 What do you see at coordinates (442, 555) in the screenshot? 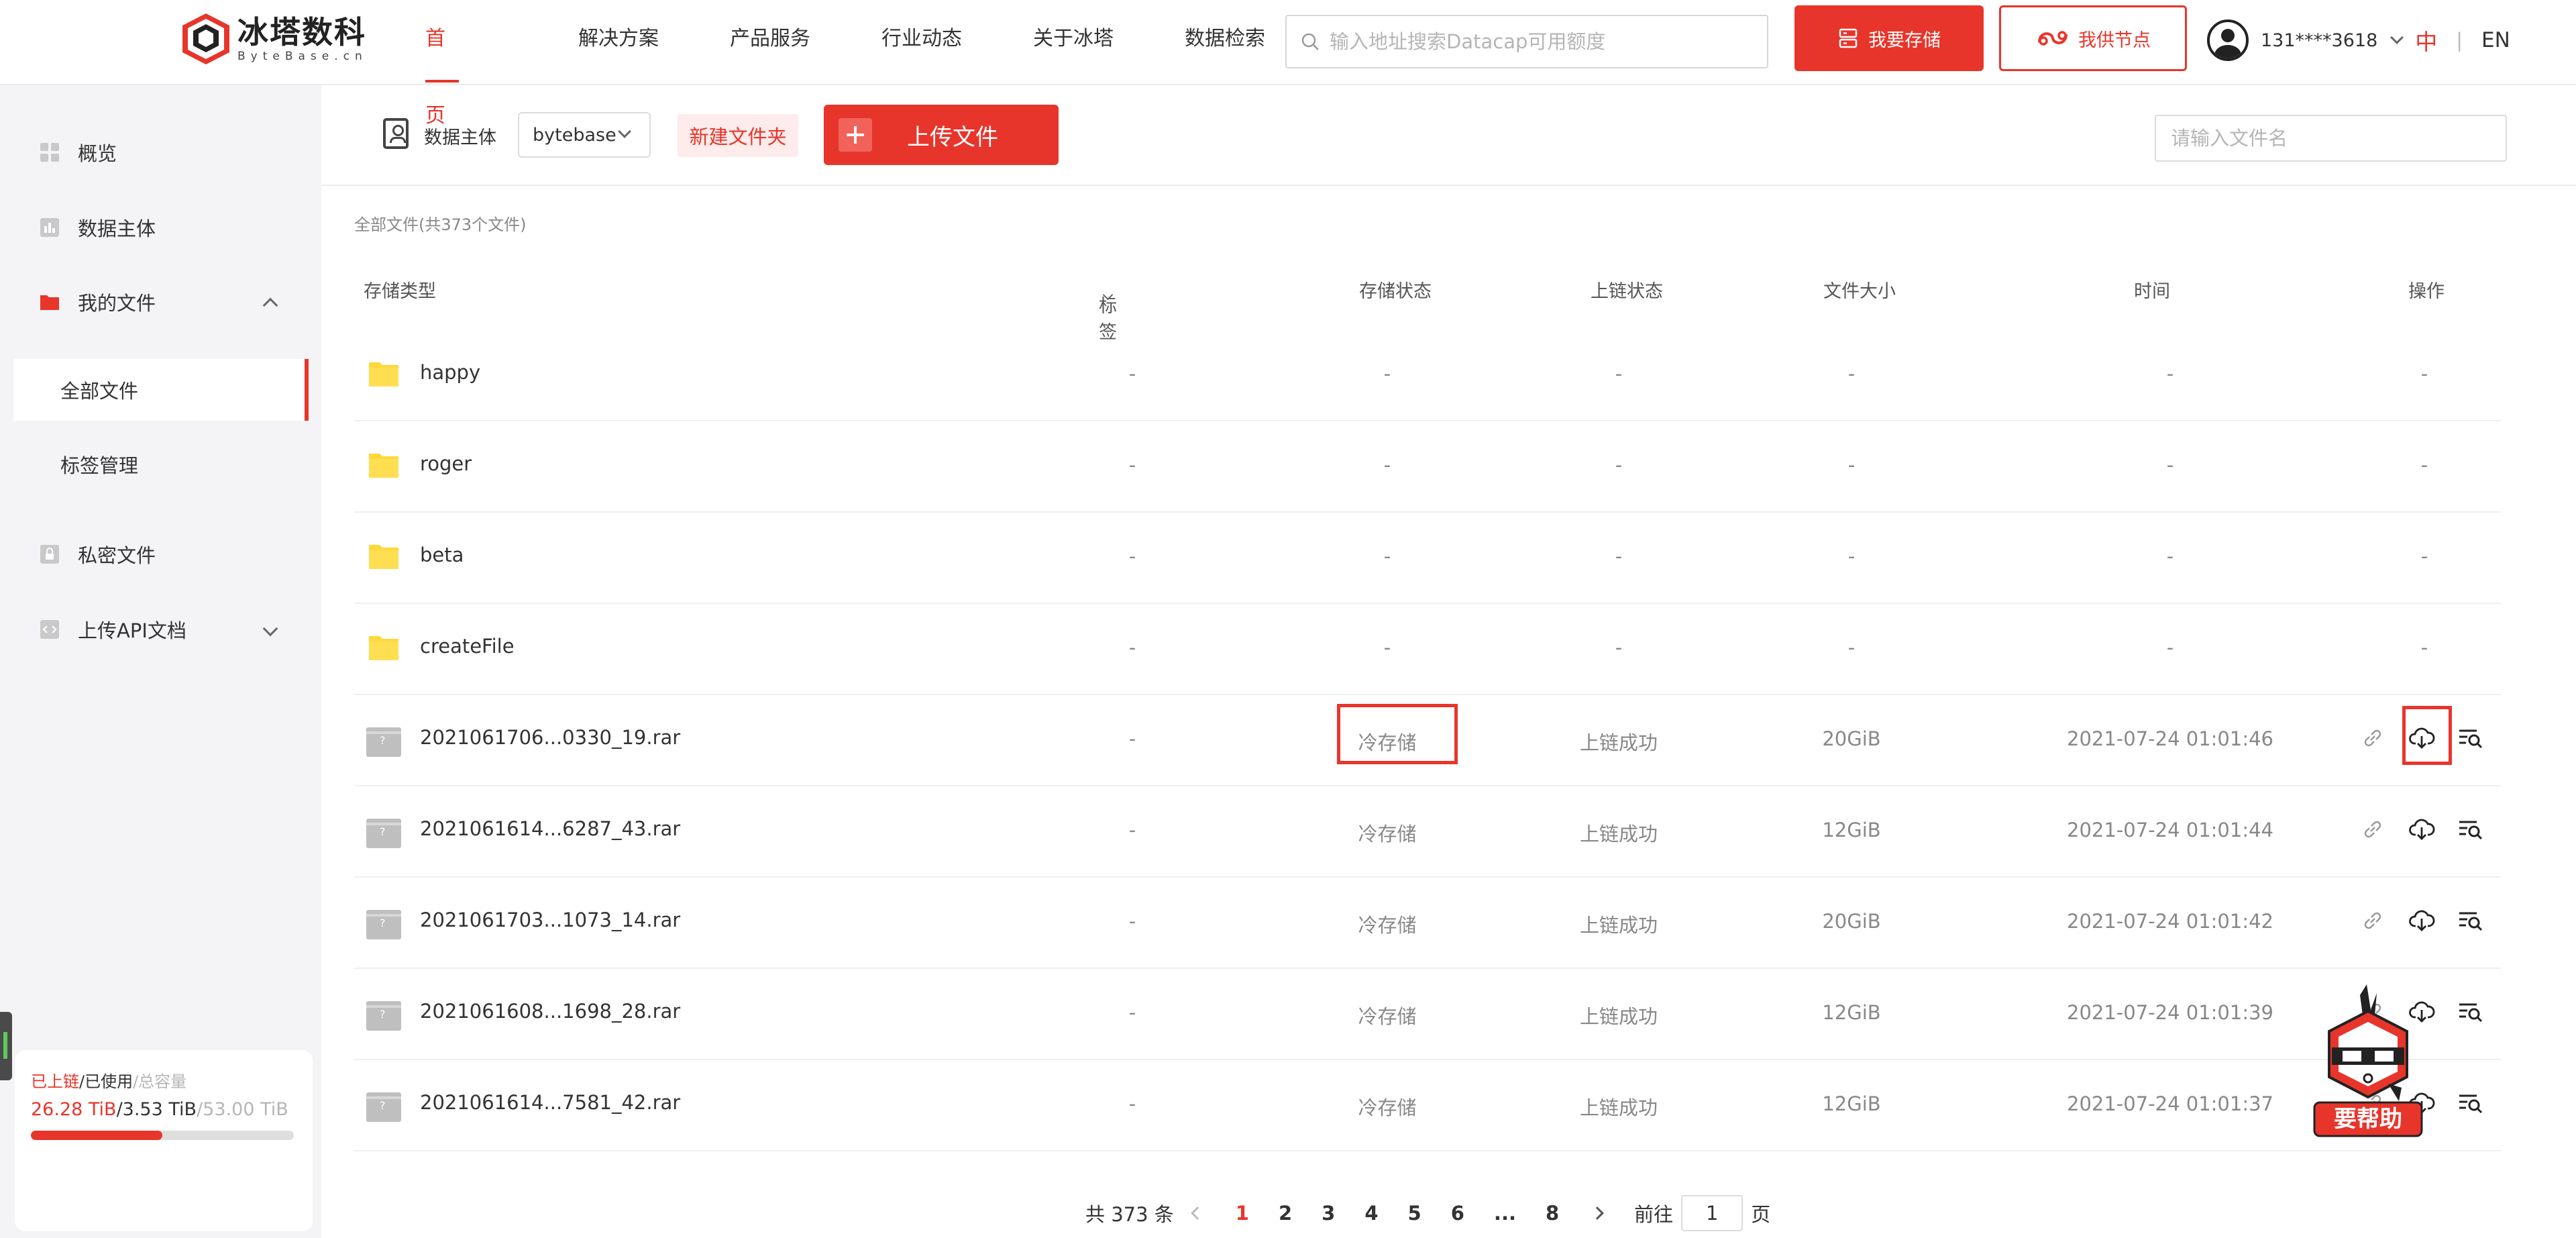
I see `file-name: beta` at bounding box center [442, 555].